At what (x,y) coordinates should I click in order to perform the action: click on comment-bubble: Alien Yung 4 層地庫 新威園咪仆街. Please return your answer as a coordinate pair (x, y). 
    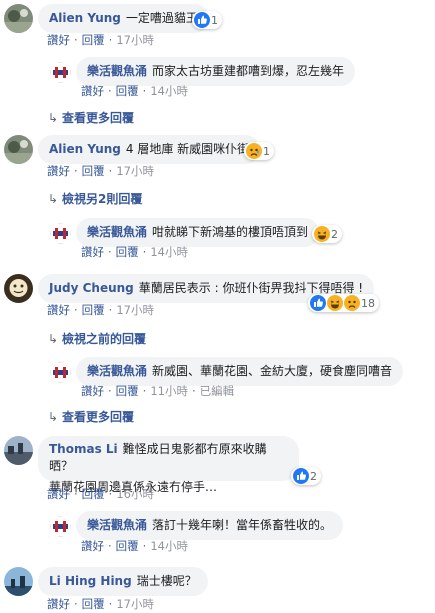
    Looking at the image, I should click on (149, 149).